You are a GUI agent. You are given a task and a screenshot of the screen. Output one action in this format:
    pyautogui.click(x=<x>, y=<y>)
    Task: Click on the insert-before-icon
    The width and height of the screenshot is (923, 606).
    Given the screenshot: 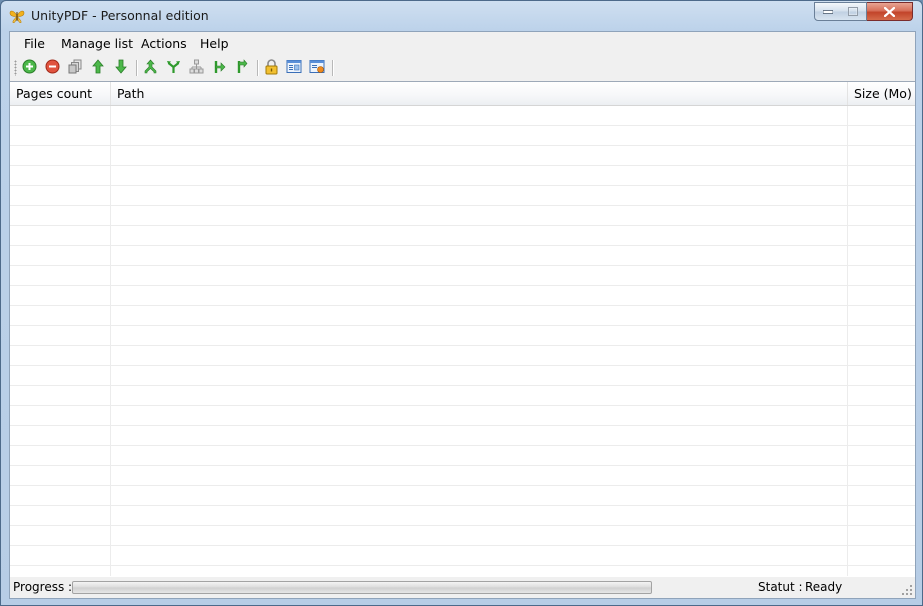 What is the action you would take?
    pyautogui.click(x=242, y=68)
    